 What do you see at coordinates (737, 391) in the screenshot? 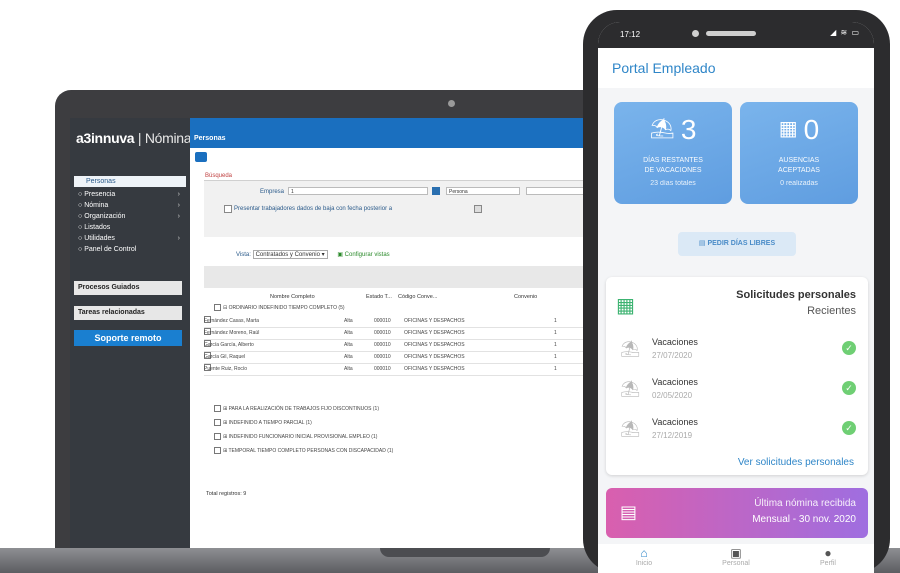
I see `list-item: ⛱ Vacaciones 02/05/2020 ✓` at bounding box center [737, 391].